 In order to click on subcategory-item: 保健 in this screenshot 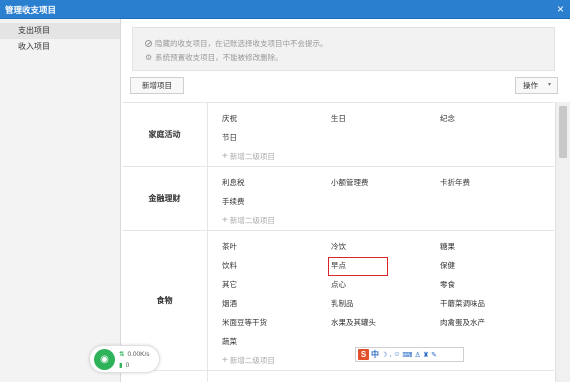, I will do `click(494, 265)`.